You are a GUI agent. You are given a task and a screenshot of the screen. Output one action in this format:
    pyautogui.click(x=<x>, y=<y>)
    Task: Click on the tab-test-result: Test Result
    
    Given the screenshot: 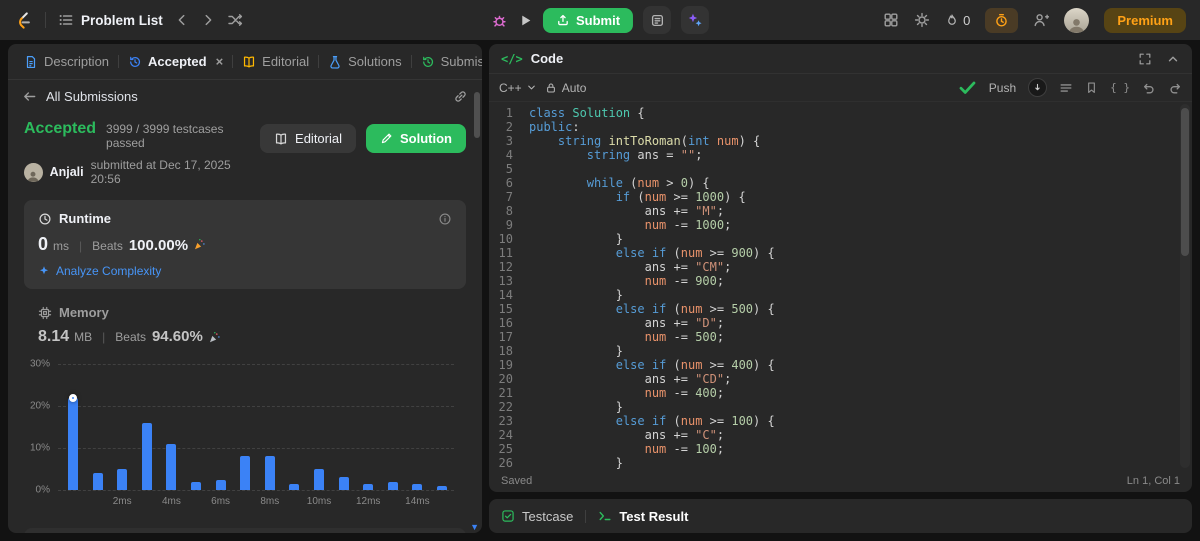 What is the action you would take?
    pyautogui.click(x=643, y=516)
    